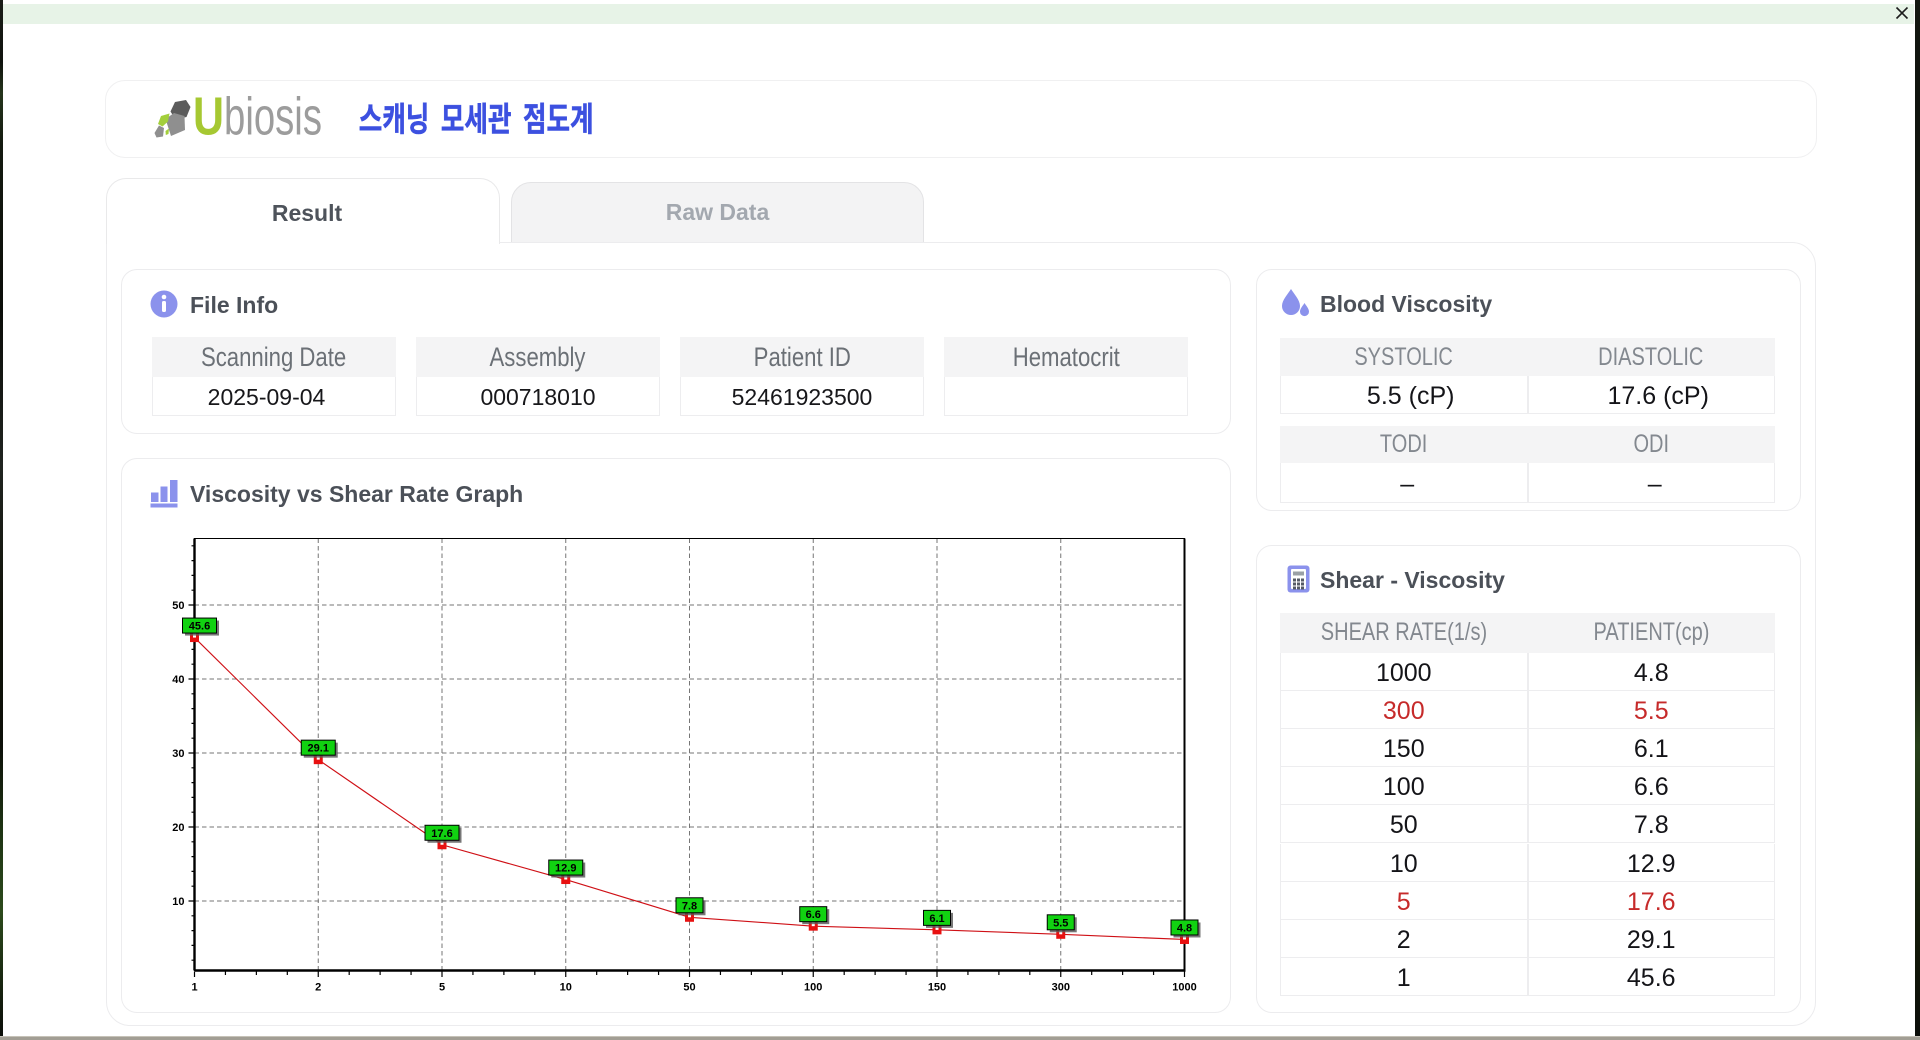 Image resolution: width=1920 pixels, height=1040 pixels. What do you see at coordinates (442, 988) in the screenshot?
I see `svg-text: 5` at bounding box center [442, 988].